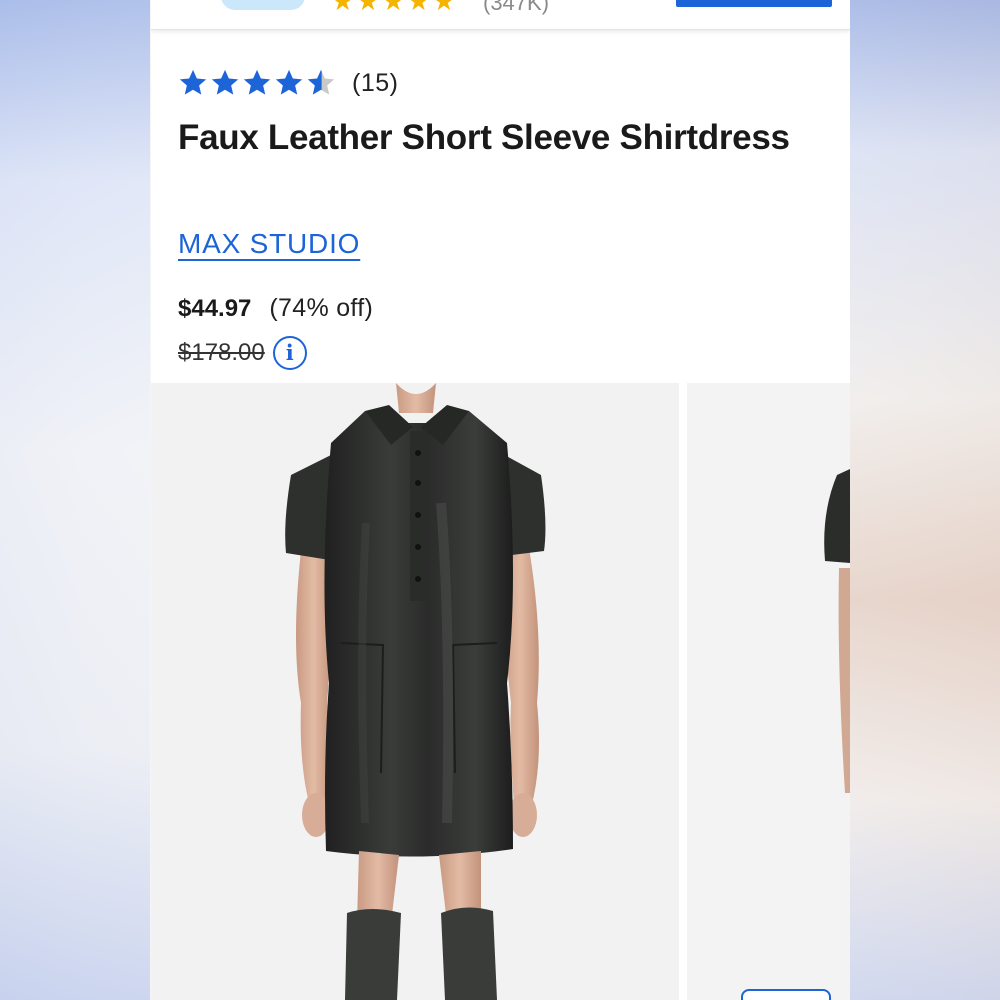 The width and height of the screenshot is (1000, 1000). What do you see at coordinates (375, 83) in the screenshot?
I see `review-count: (15)` at bounding box center [375, 83].